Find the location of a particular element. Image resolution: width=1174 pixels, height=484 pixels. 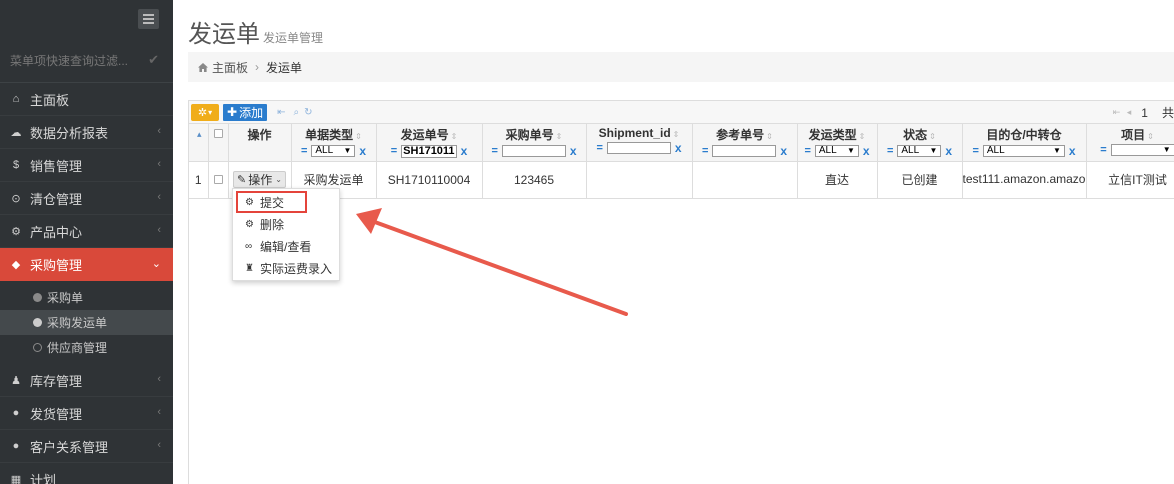

header-operations: 操作 is located at coordinates (260, 143).